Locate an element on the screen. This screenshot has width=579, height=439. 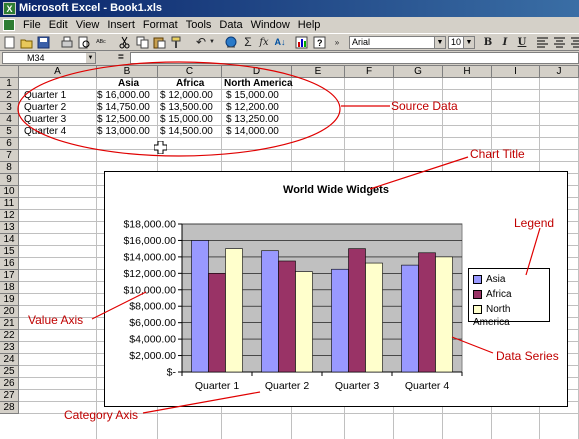
new-document-icon is located at coordinates (9, 42).